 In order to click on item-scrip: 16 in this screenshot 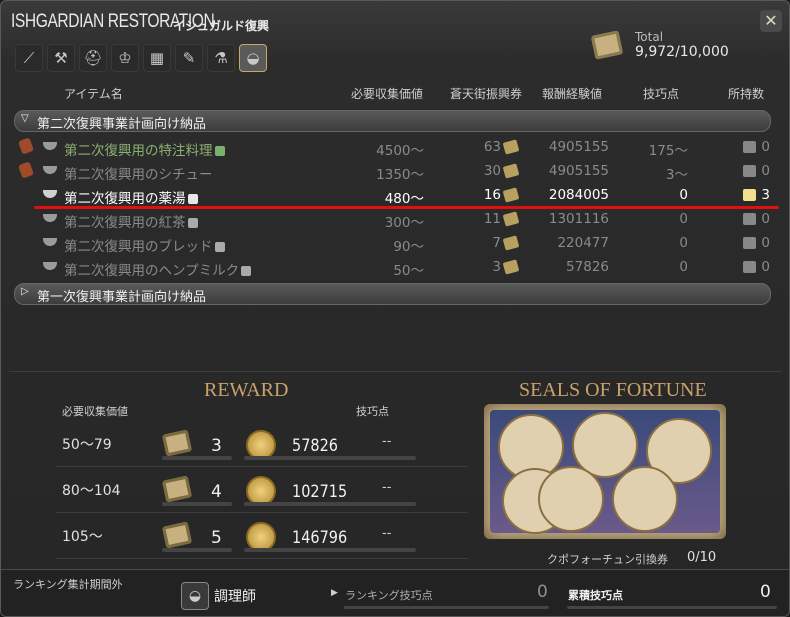, I will do `click(492, 195)`.